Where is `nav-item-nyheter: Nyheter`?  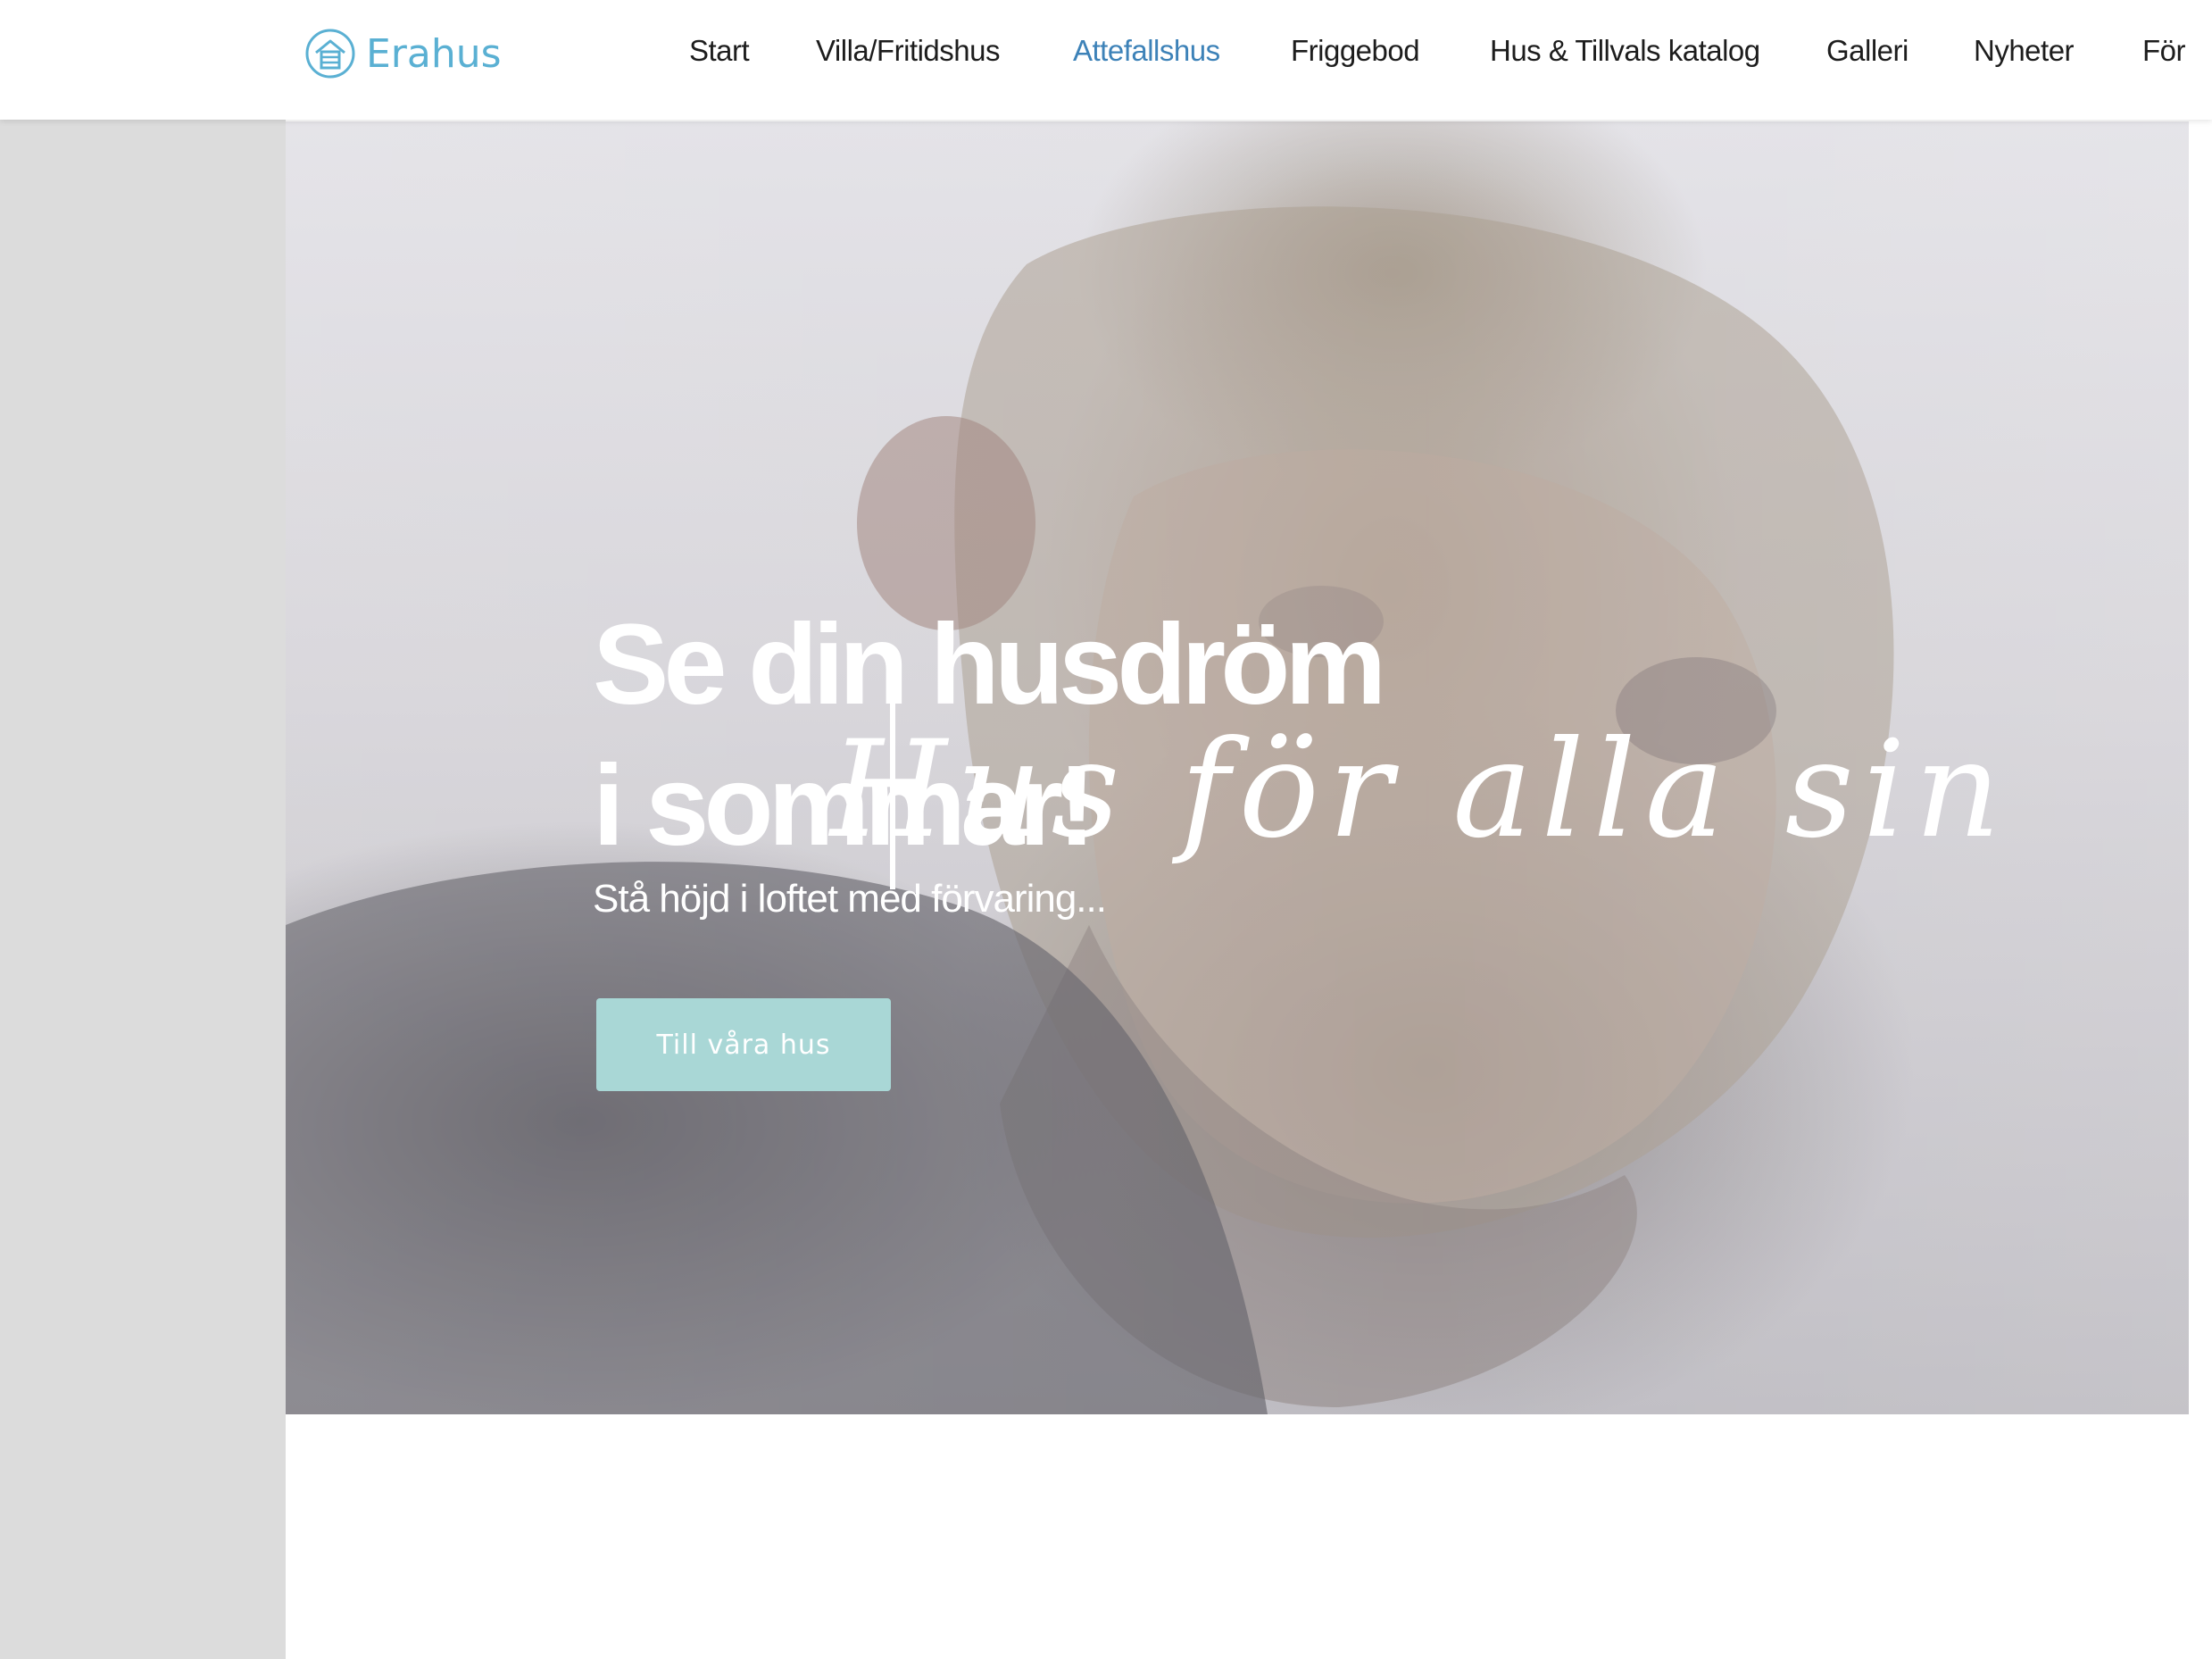
nav-item-nyheter: Nyheter is located at coordinates (2024, 51).